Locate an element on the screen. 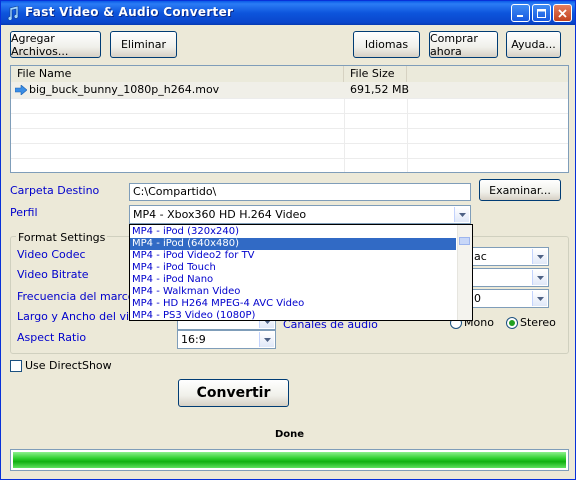 This screenshot has width=576, height=480. profile-option: MP4 - Walkman Video is located at coordinates (293, 292).